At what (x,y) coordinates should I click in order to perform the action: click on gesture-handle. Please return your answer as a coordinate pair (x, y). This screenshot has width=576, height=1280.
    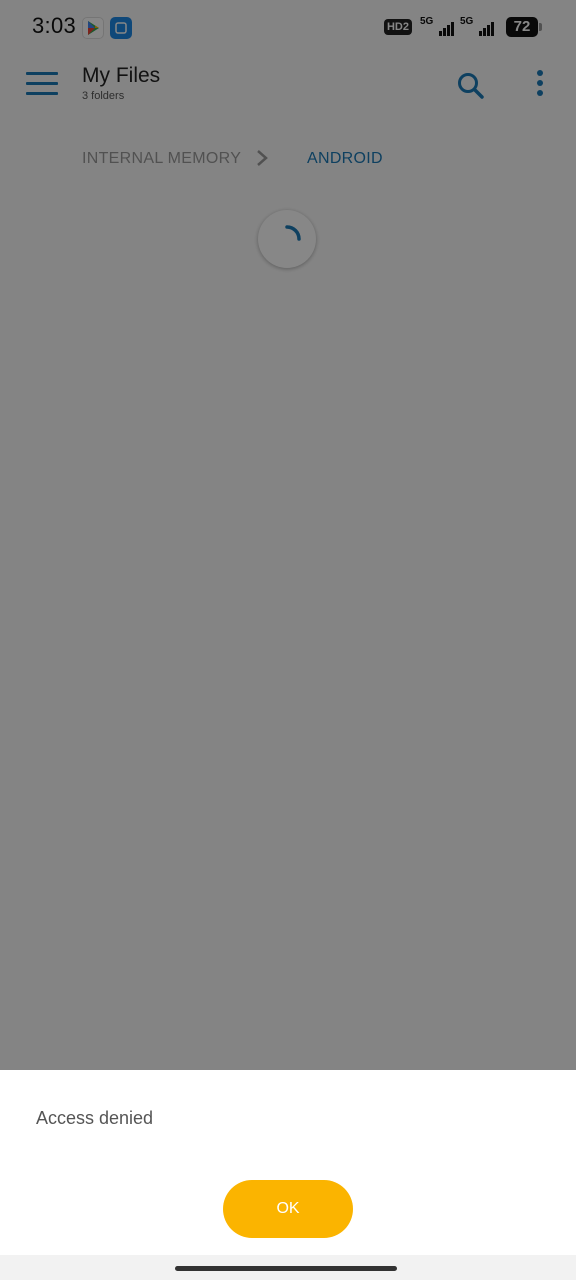
    Looking at the image, I should click on (286, 1268).